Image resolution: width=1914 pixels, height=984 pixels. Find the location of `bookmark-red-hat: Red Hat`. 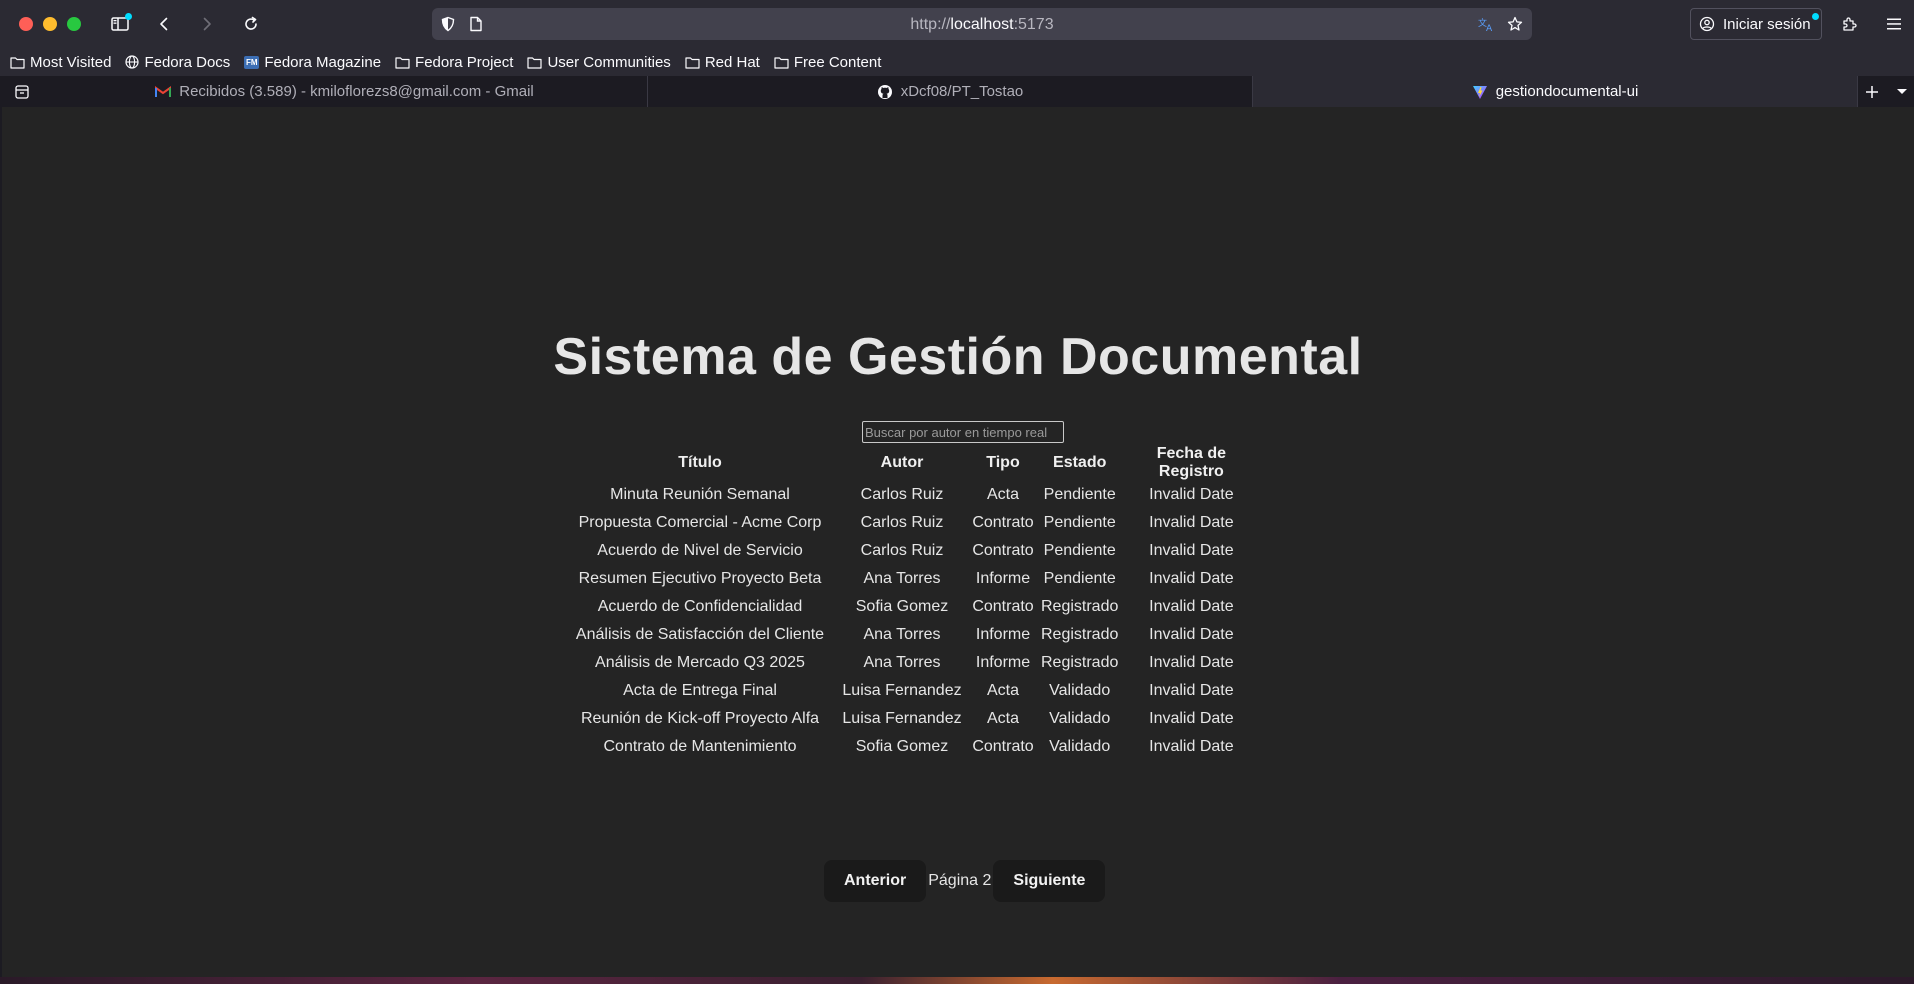

bookmark-red-hat: Red Hat is located at coordinates (722, 62).